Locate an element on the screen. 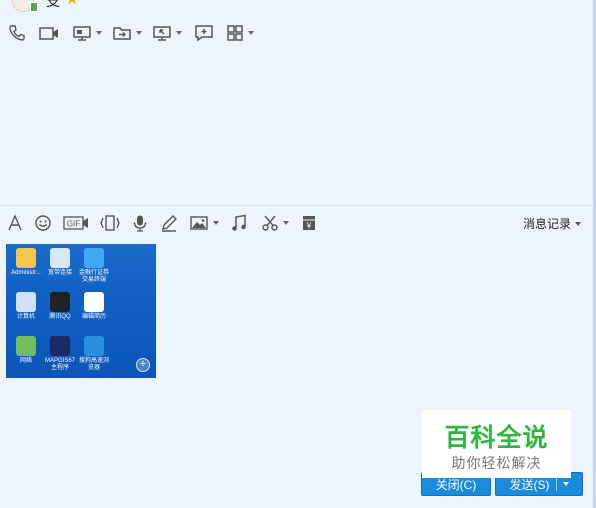 This screenshot has width=596, height=508. remote-assist-button is located at coordinates (167, 33).